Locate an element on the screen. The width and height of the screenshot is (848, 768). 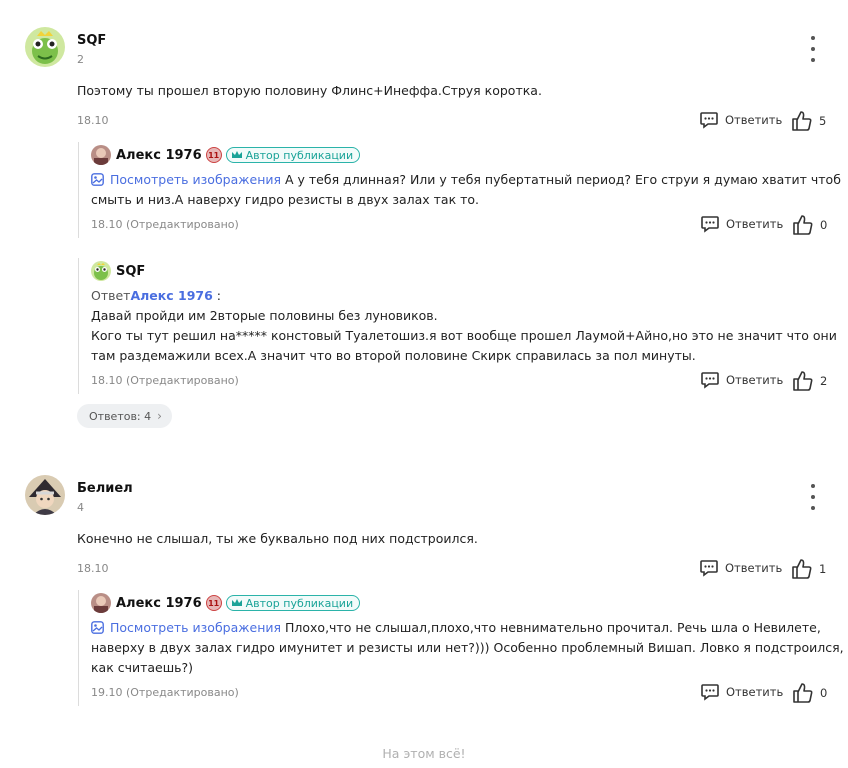
like-count: 5 is located at coordinates (823, 121).